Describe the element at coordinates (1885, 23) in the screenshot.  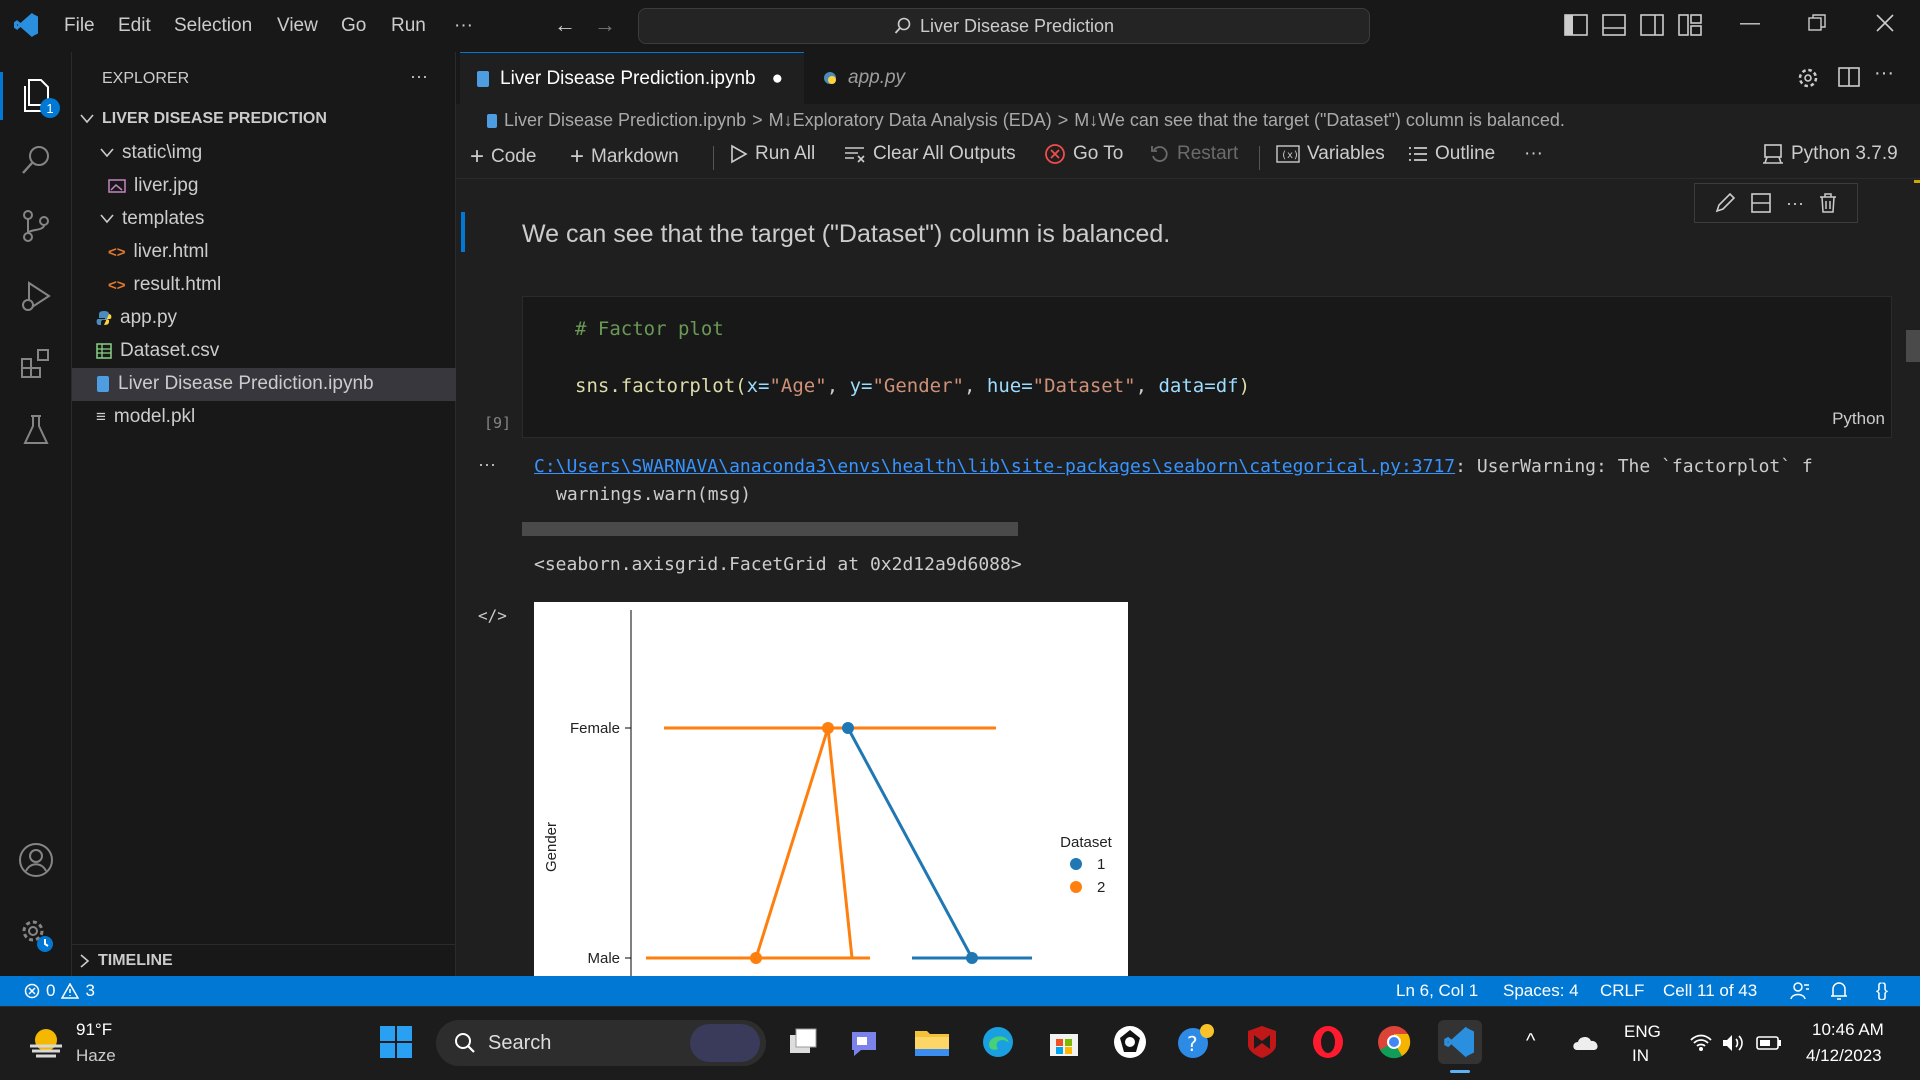
I see `close-icon` at that location.